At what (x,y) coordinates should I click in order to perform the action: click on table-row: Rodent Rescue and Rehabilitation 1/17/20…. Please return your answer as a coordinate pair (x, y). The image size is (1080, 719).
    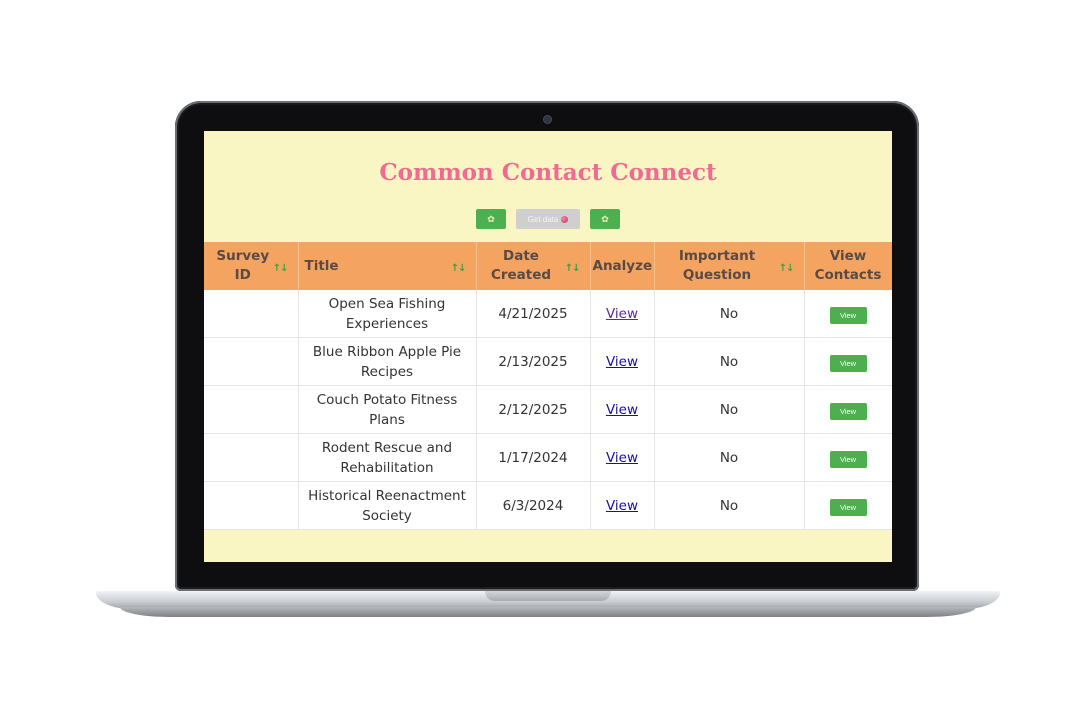
    Looking at the image, I should click on (548, 457).